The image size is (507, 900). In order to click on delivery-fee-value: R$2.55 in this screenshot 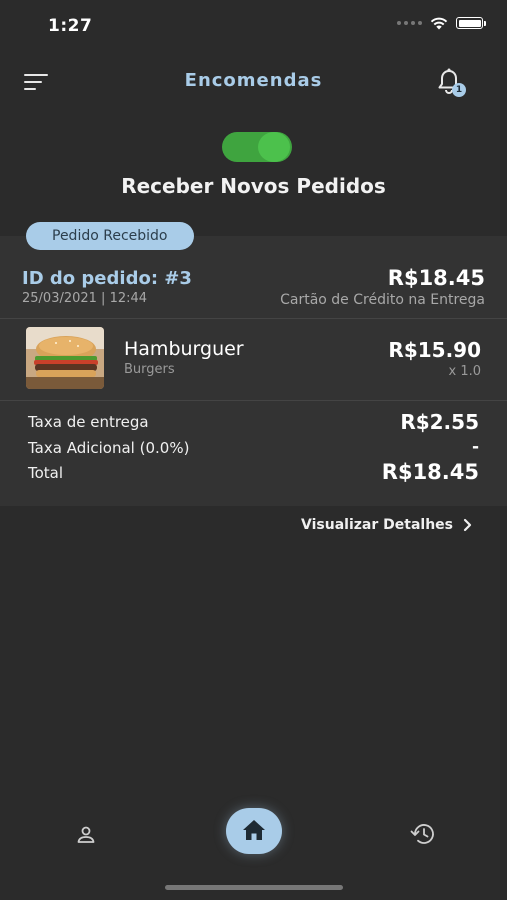, I will do `click(439, 422)`.